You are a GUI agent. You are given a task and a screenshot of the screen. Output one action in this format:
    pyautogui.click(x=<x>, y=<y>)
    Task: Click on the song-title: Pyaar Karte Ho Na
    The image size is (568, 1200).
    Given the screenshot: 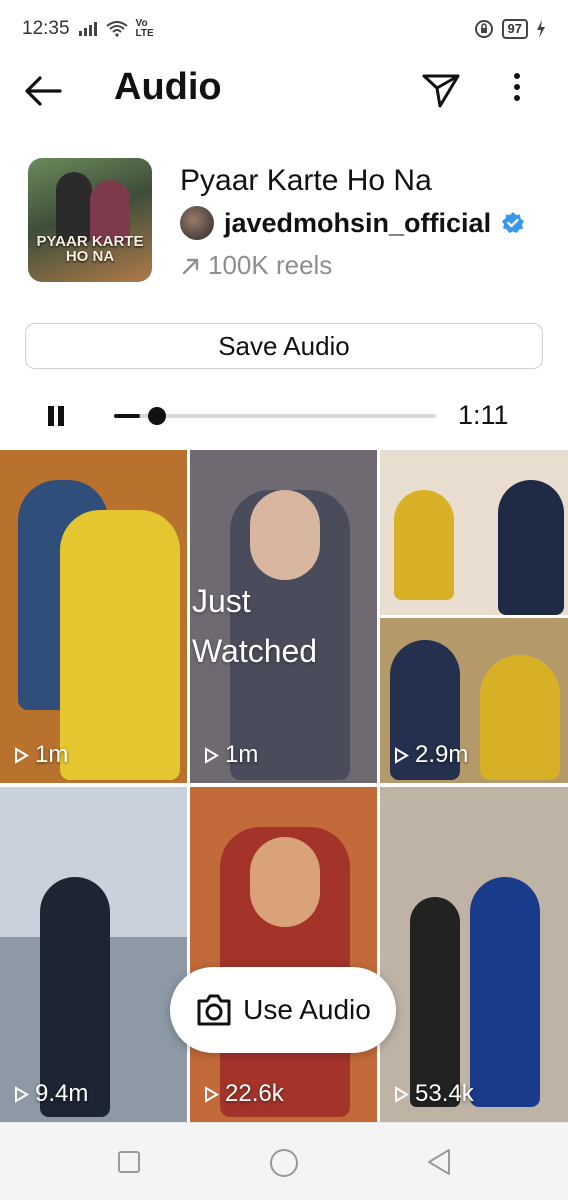 What is the action you would take?
    pyautogui.click(x=306, y=180)
    